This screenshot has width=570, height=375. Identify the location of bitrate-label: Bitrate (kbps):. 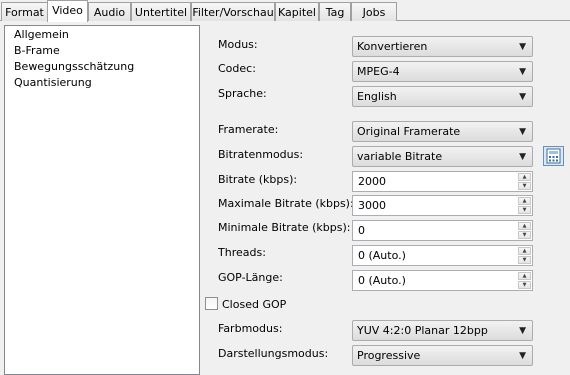
(258, 179).